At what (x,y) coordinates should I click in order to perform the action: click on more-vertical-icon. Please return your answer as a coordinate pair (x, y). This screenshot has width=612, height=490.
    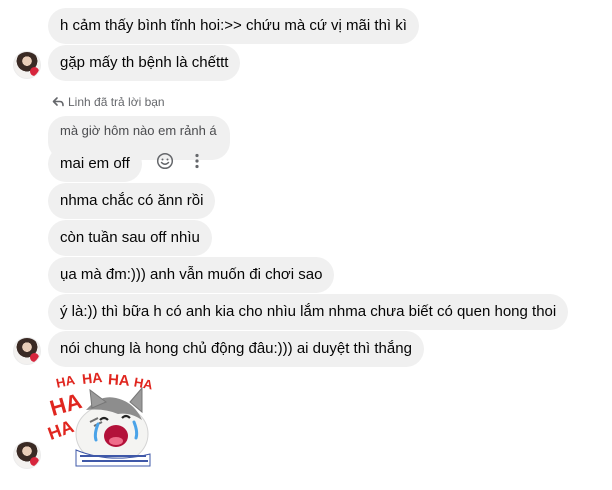
    Looking at the image, I should click on (197, 161).